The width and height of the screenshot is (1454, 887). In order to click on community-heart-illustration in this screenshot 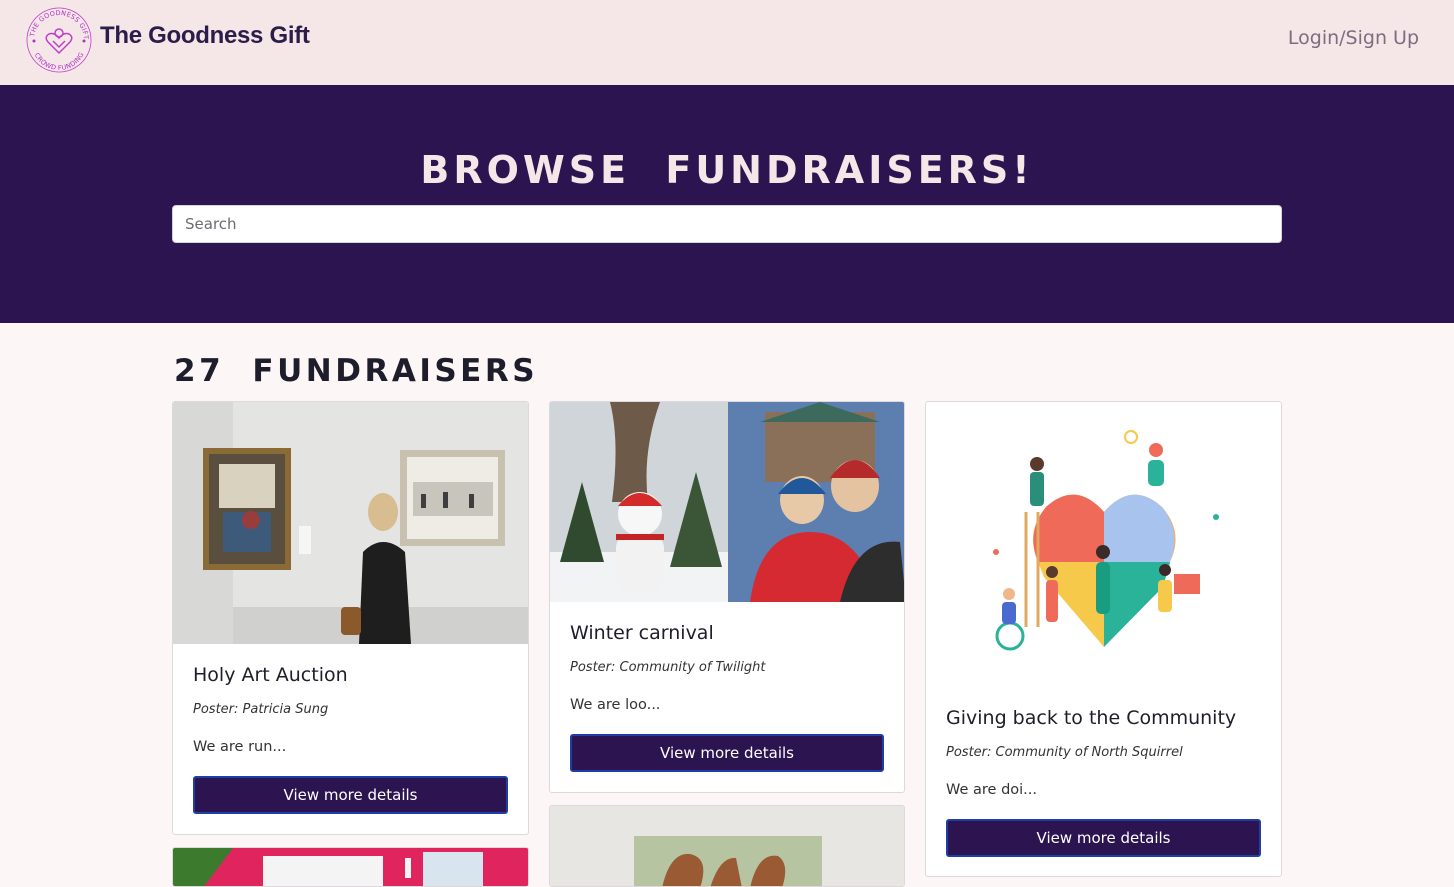, I will do `click(1103, 547)`.